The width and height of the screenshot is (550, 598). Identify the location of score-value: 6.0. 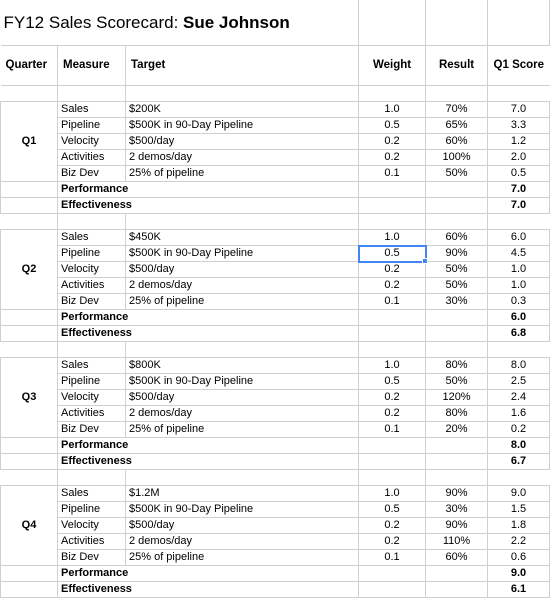
(518, 237).